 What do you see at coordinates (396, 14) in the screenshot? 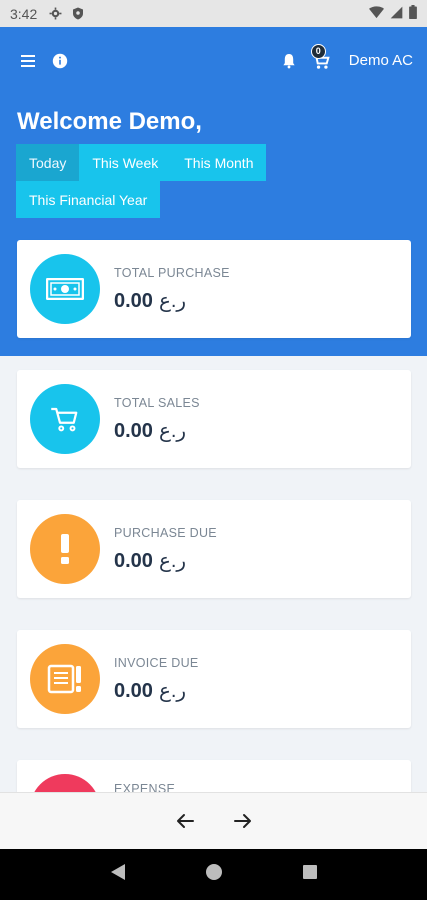
I see `signal-icon` at bounding box center [396, 14].